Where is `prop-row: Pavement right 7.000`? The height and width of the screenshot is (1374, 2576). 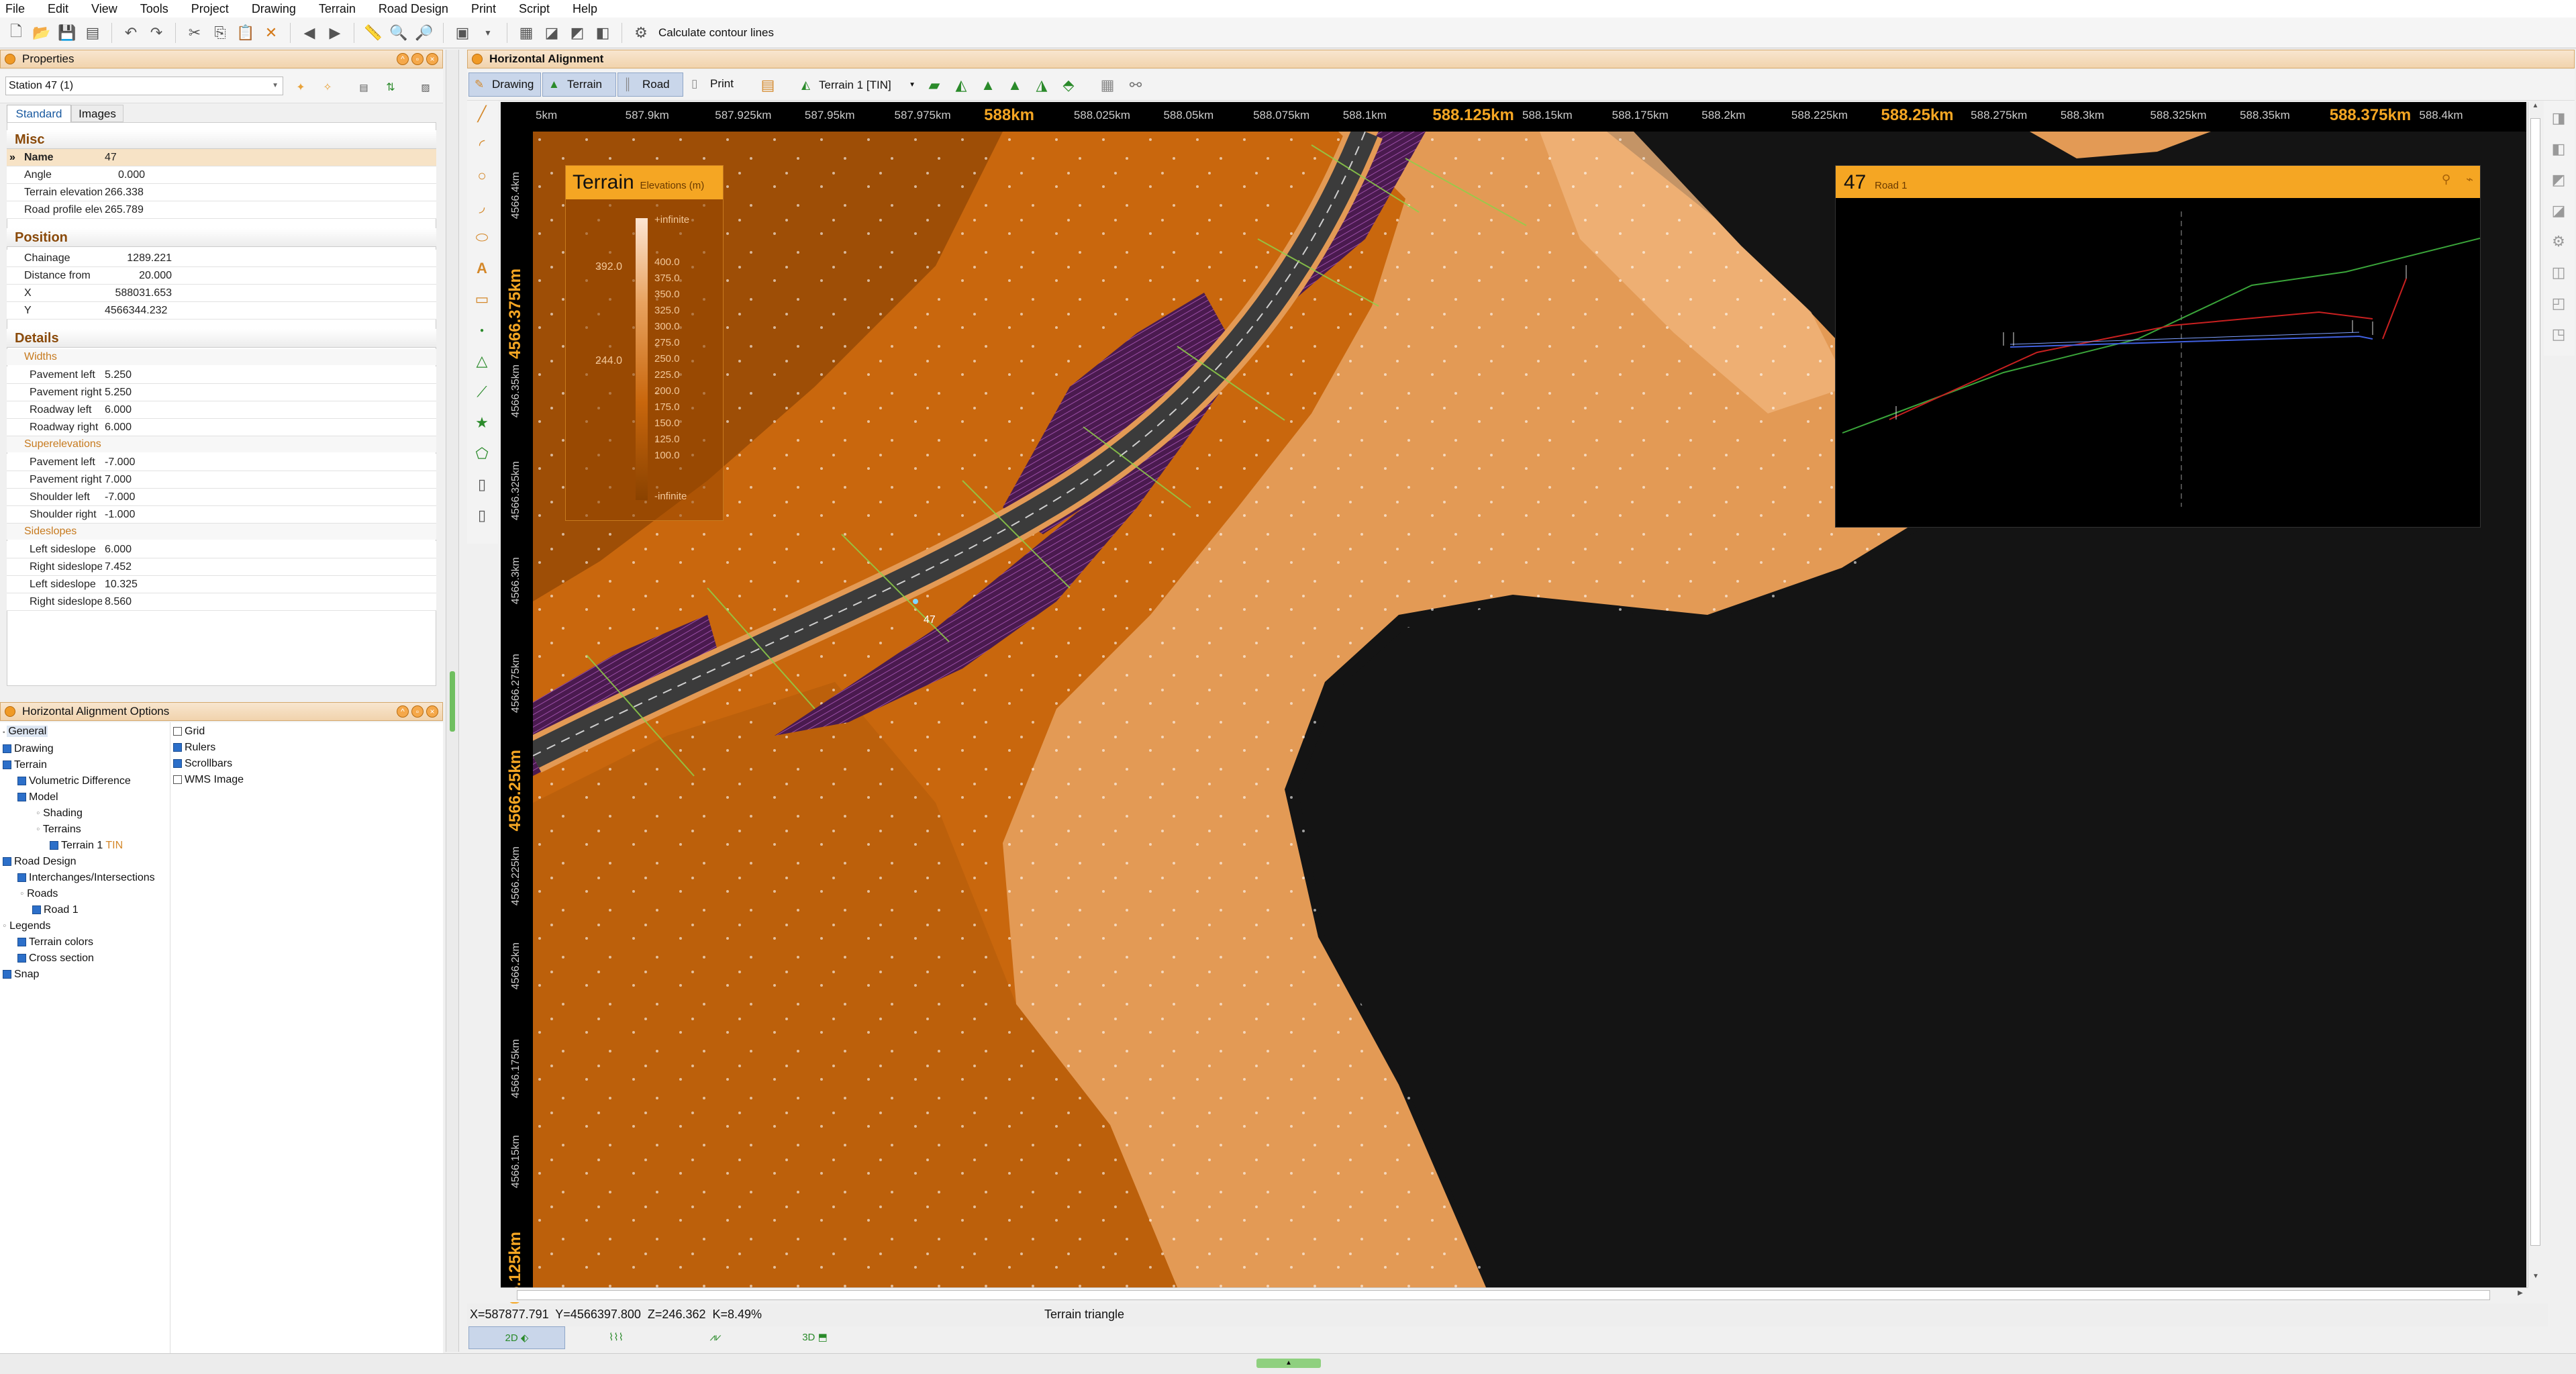
prop-row: Pavement right 7.000 is located at coordinates (221, 480).